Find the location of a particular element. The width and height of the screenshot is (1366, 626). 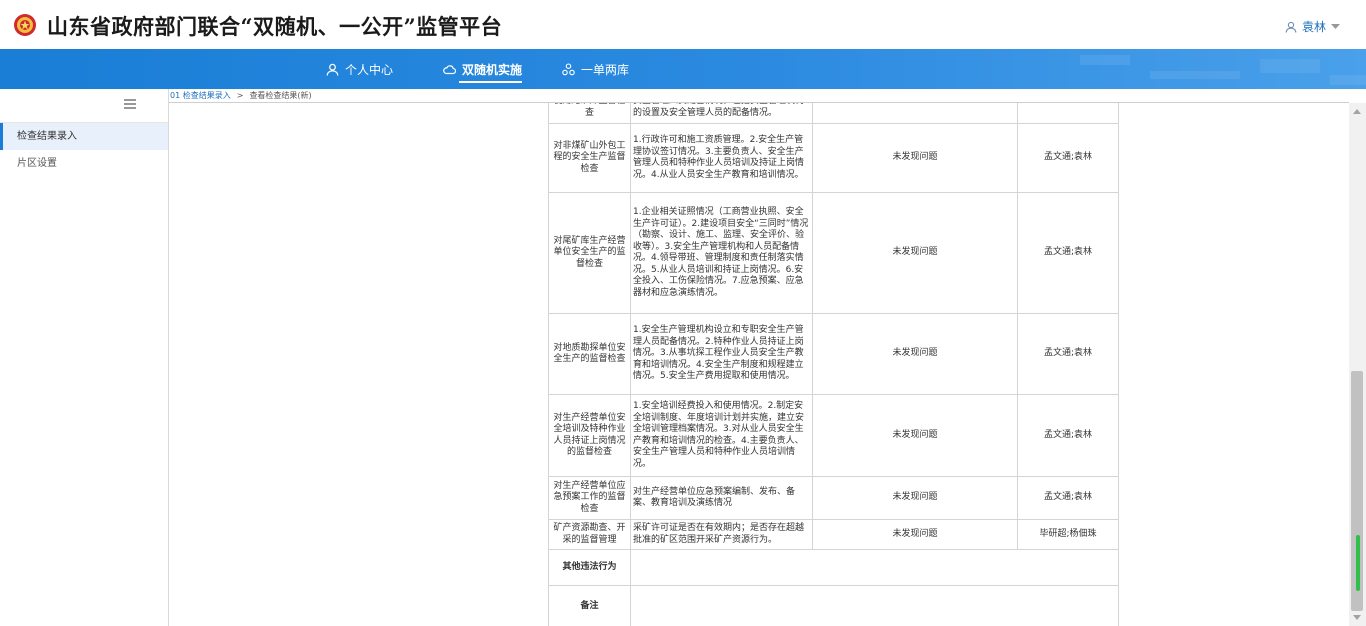

nav-label: 个人中心 is located at coordinates (369, 69).